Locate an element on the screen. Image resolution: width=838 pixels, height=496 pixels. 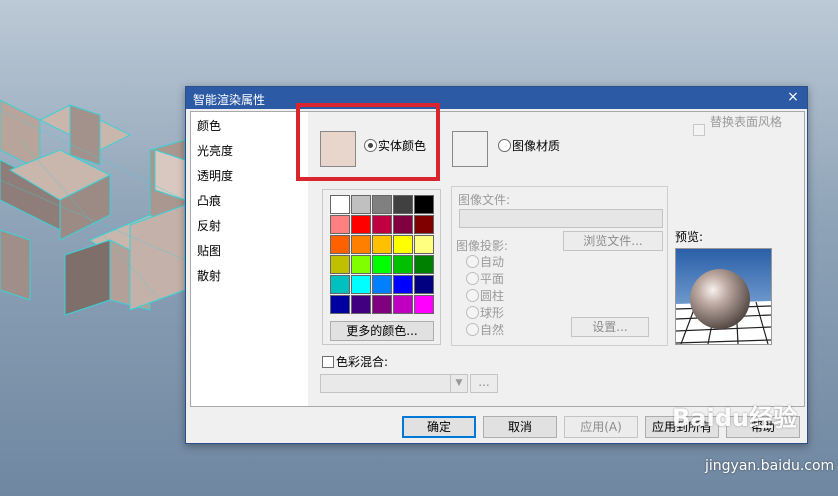
color-blend-checkbox is located at coordinates (328, 362).